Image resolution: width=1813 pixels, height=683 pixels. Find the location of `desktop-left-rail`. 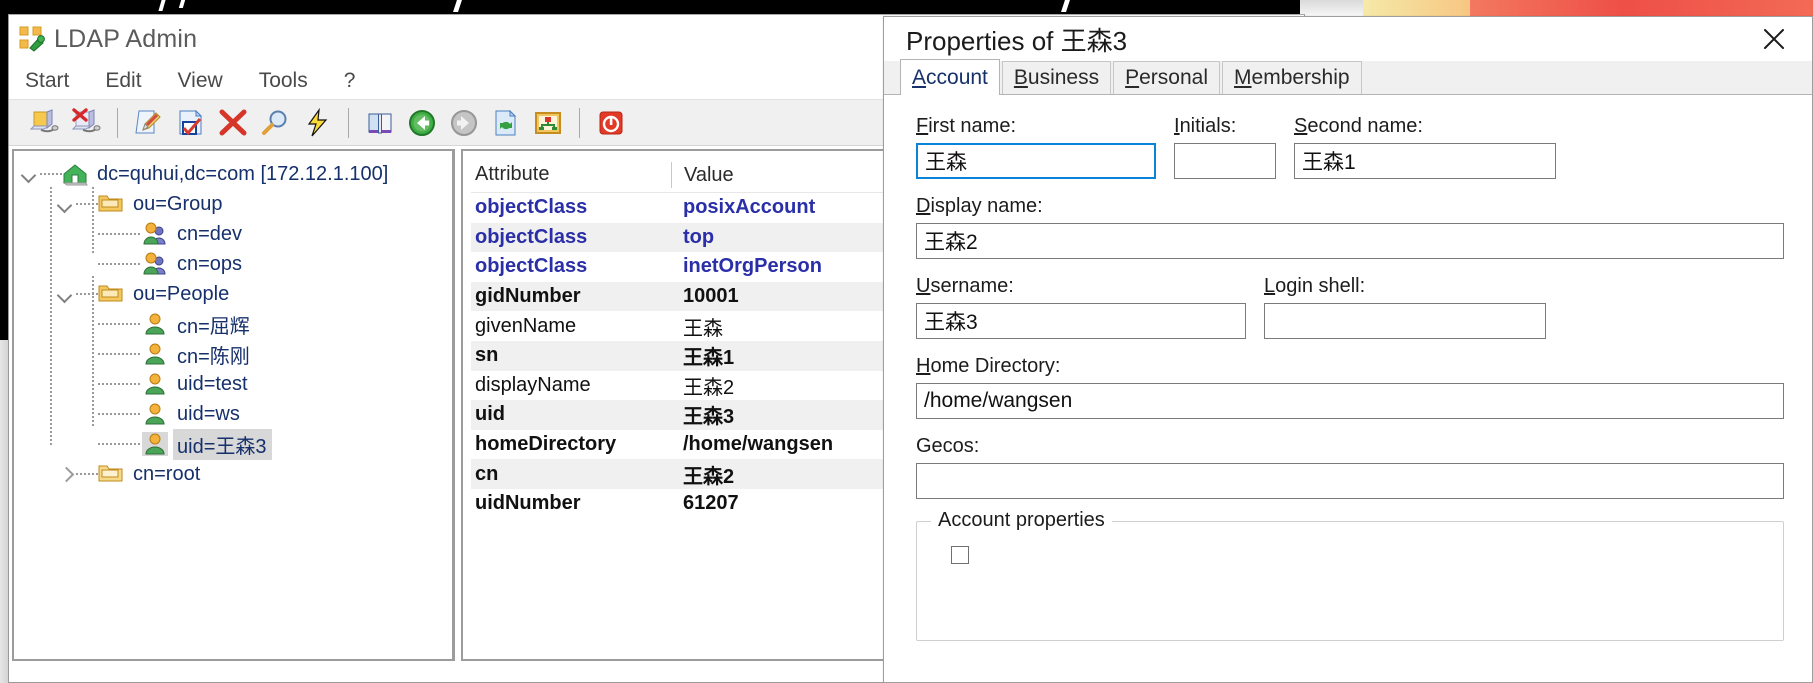

desktop-left-rail is located at coordinates (4, 177).